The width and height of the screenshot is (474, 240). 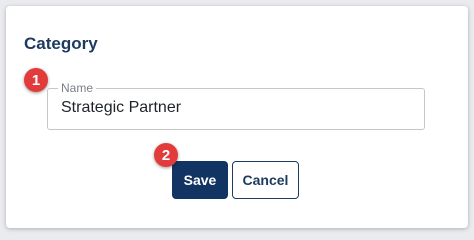 What do you see at coordinates (36, 80) in the screenshot?
I see `step-1-badge: 1` at bounding box center [36, 80].